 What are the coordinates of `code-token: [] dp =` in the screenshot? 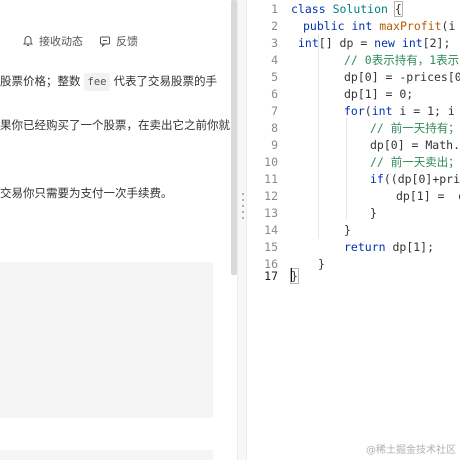 It's located at (346, 43).